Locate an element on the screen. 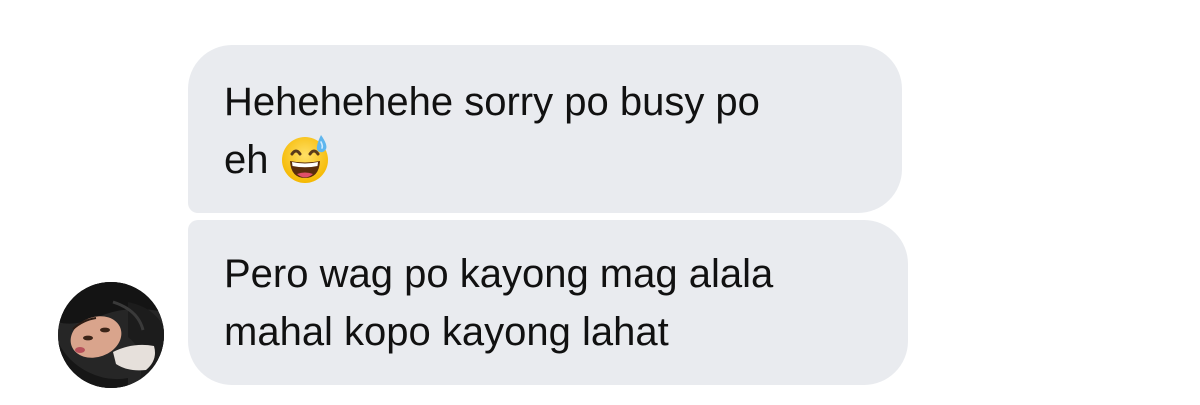  avatar-photo is located at coordinates (111, 335).